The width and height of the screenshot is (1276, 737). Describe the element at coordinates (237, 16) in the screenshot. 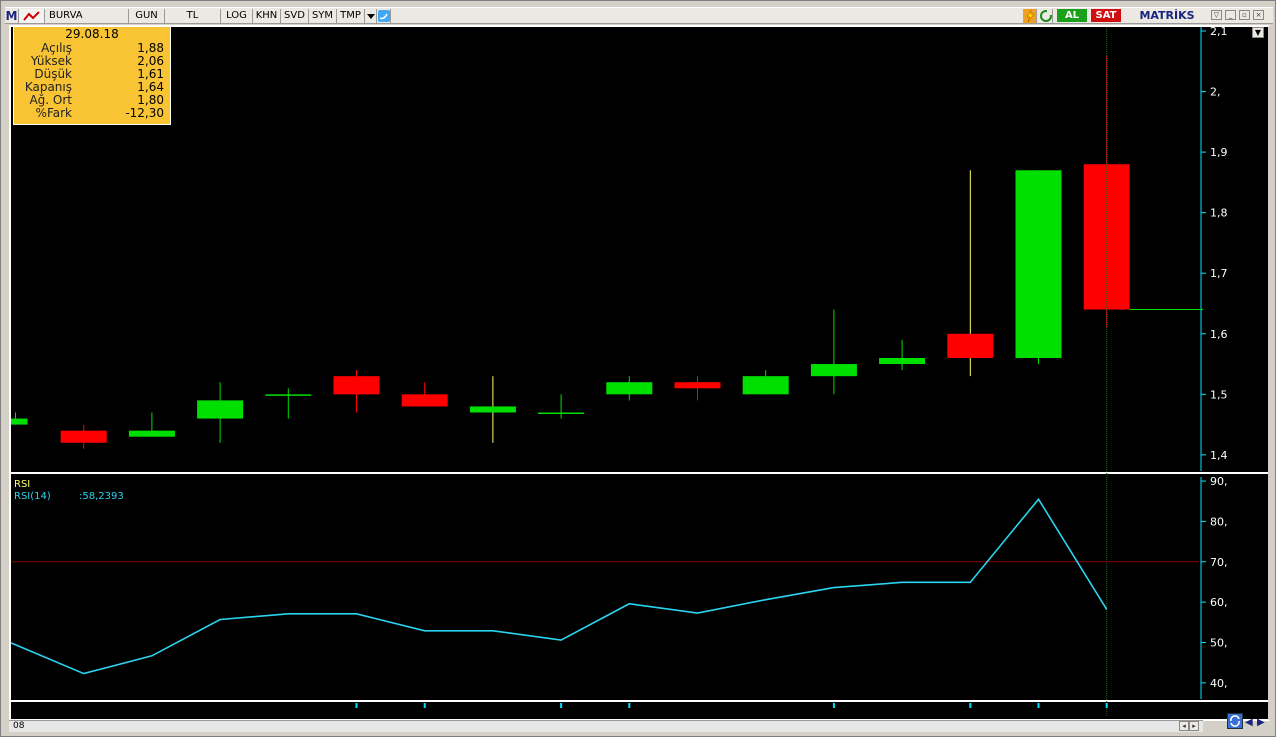

I see `log-button: LOG` at that location.